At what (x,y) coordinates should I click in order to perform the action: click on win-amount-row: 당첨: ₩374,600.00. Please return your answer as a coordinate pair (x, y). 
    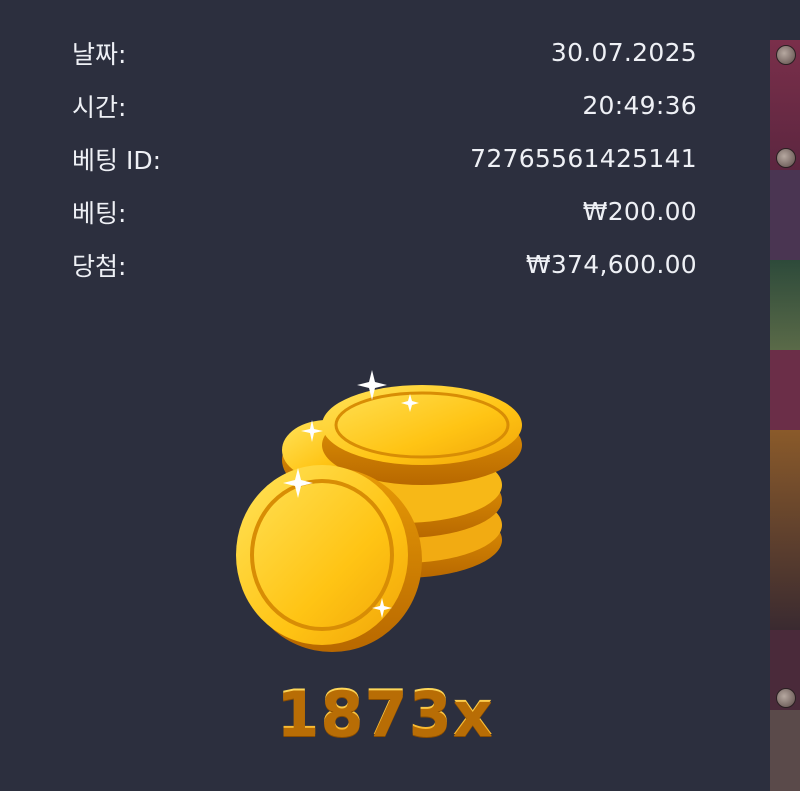
    Looking at the image, I should click on (384, 264).